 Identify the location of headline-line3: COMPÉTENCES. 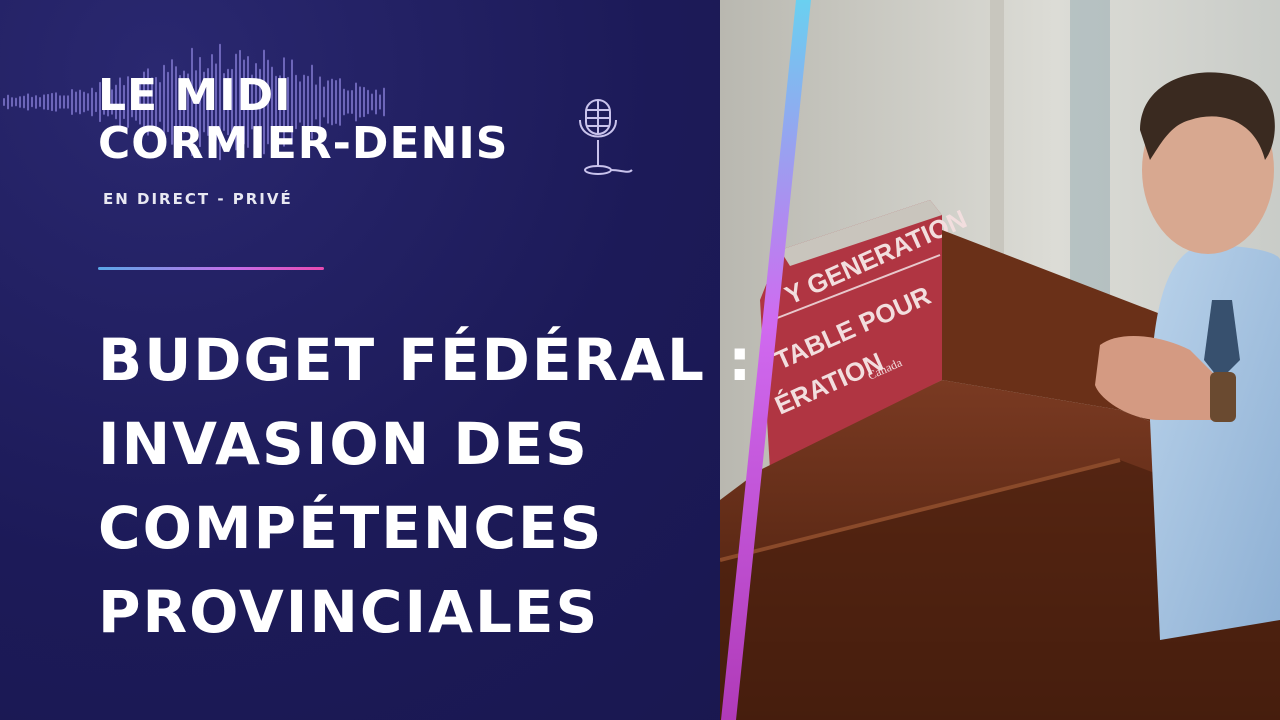
(351, 528).